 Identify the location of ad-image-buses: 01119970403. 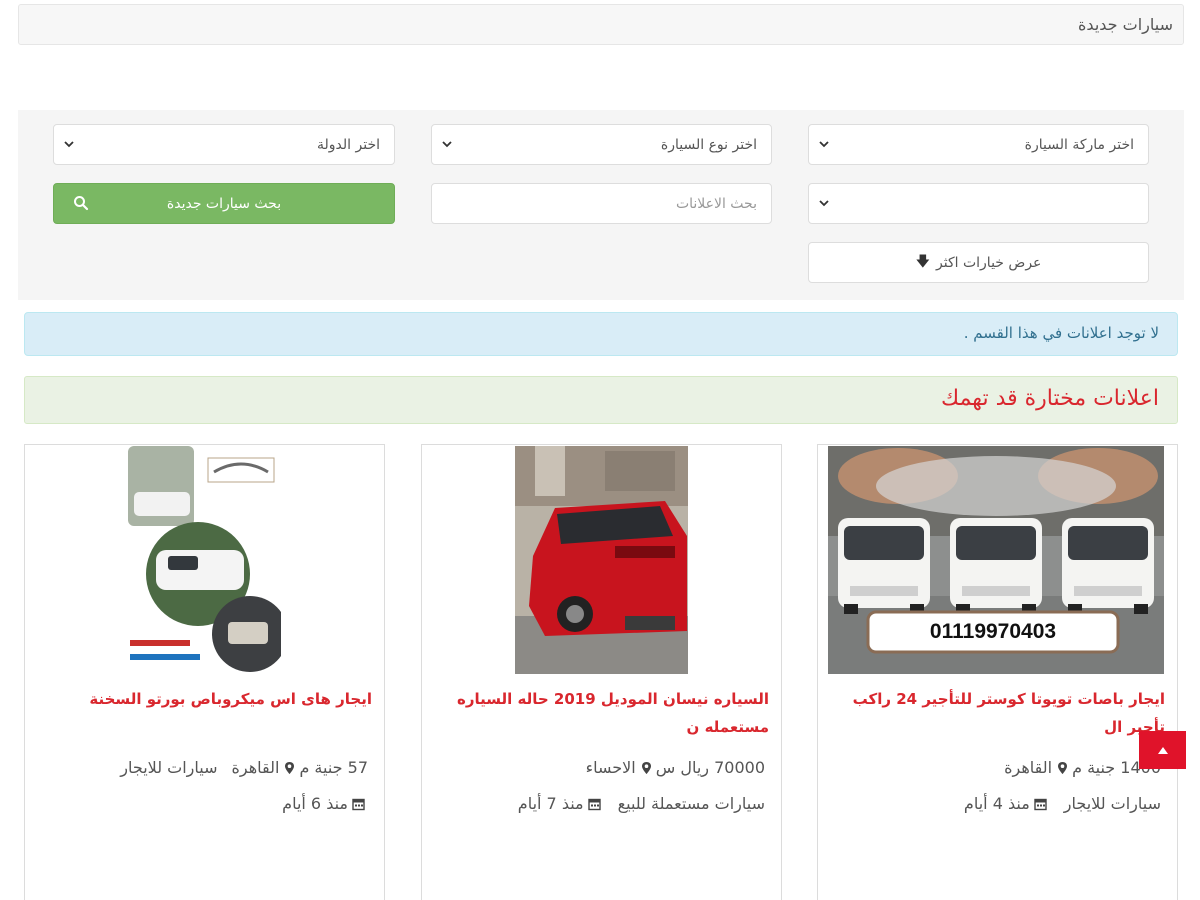
(996, 560).